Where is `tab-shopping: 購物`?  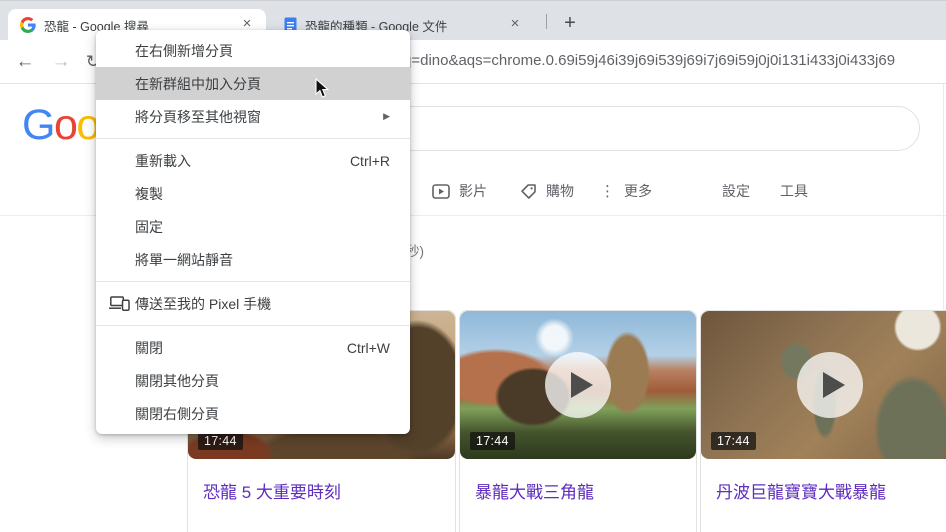
tab-shopping: 購物 is located at coordinates (547, 191).